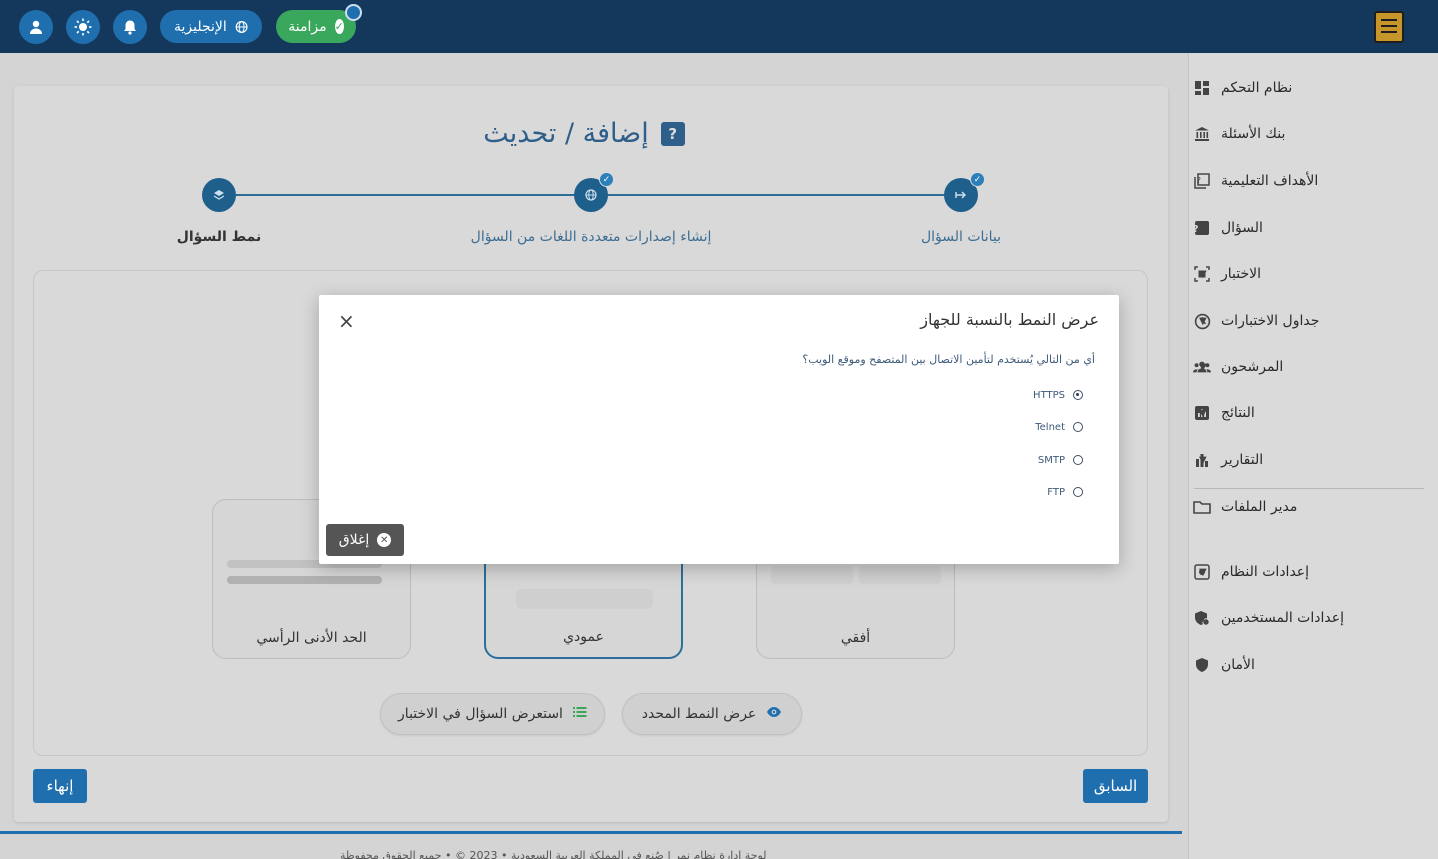 The width and height of the screenshot is (1438, 859). I want to click on answer-option: HTTPS, so click(1058, 395).